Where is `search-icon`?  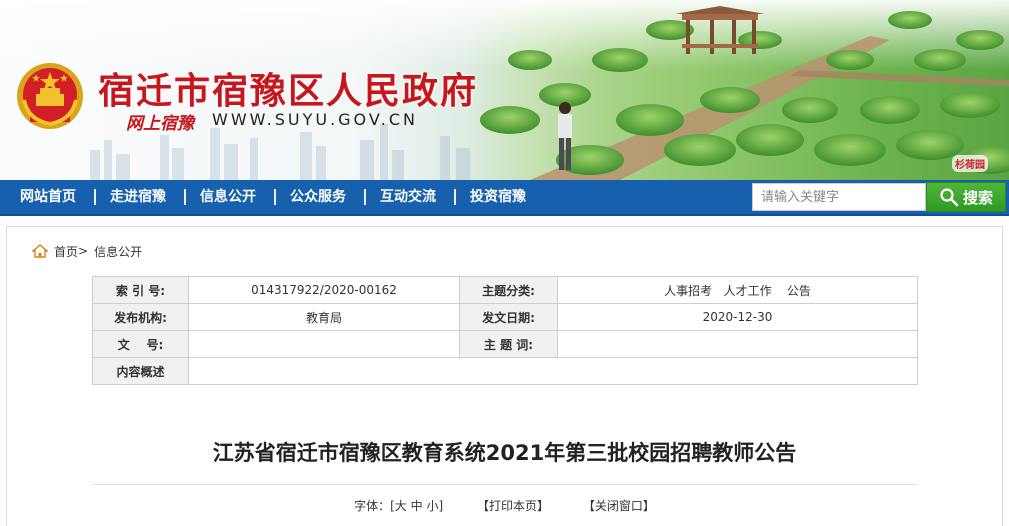 search-icon is located at coordinates (949, 197).